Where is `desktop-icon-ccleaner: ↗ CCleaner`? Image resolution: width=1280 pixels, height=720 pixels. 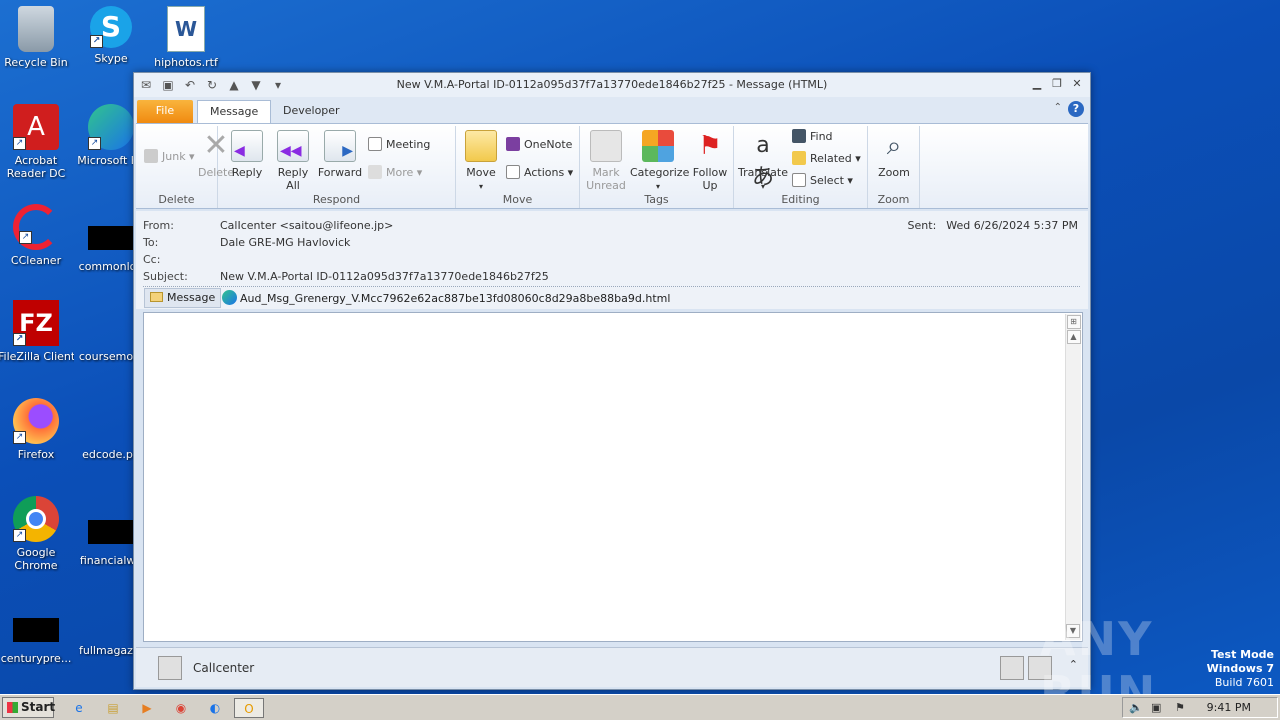
desktop-icon-ccleaner: ↗ CCleaner is located at coordinates (37, 235).